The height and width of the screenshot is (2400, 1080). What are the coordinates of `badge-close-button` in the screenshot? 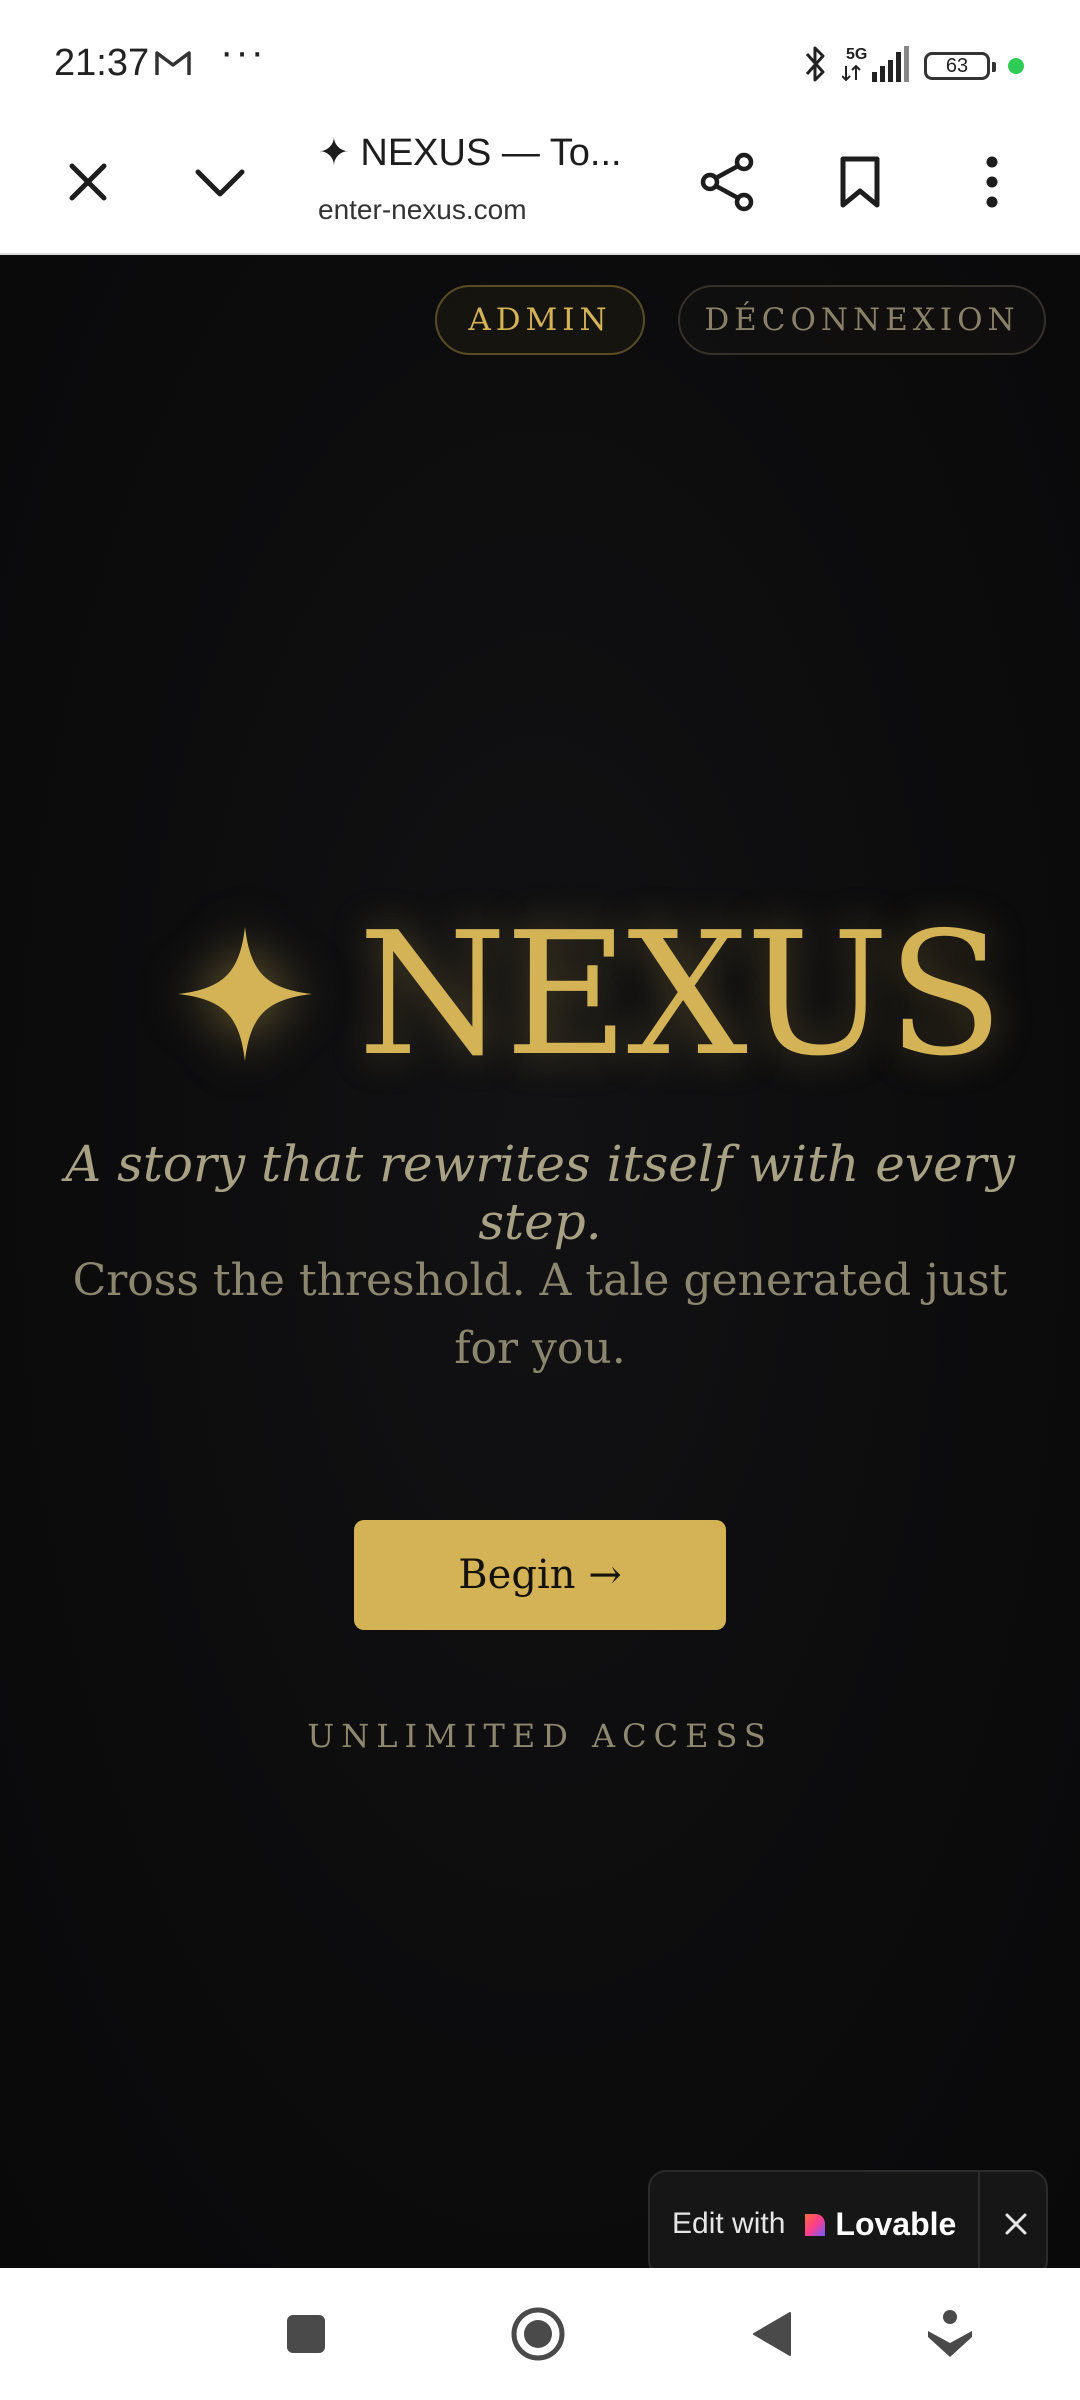 It's located at (1016, 2224).